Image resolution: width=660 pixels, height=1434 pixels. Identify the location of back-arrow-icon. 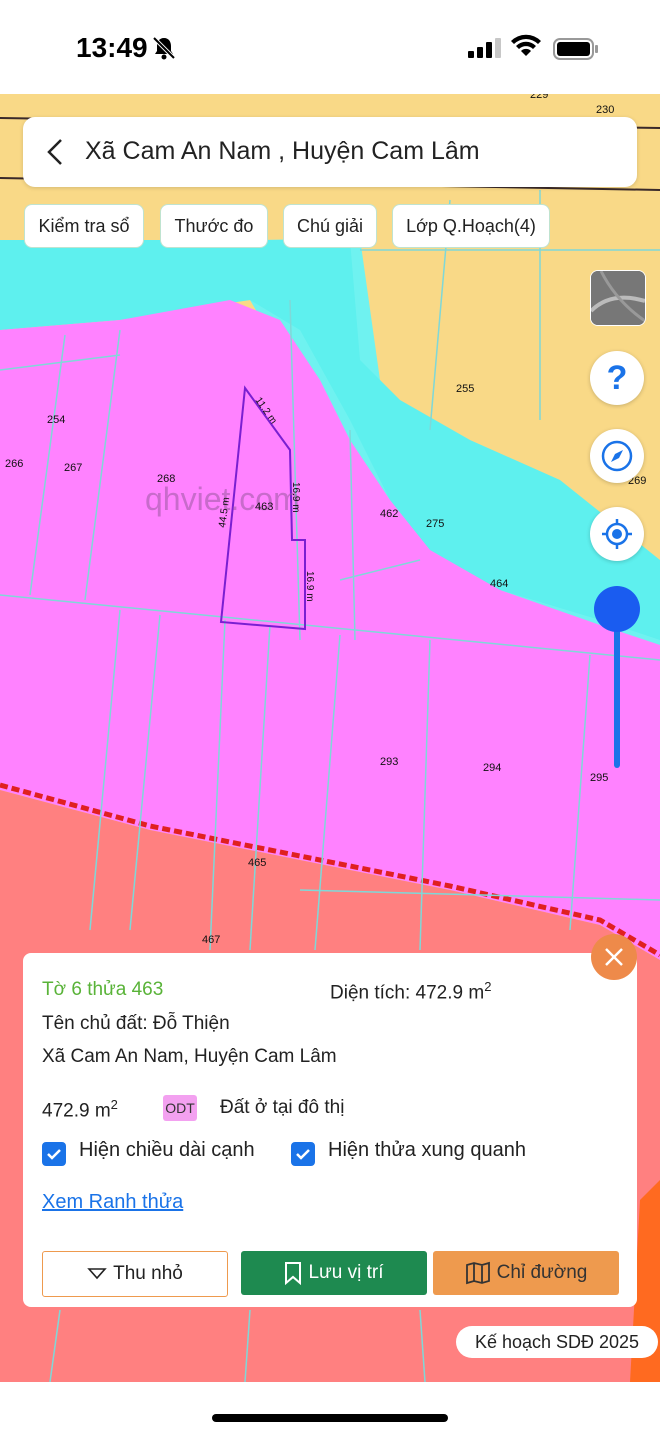
(55, 152).